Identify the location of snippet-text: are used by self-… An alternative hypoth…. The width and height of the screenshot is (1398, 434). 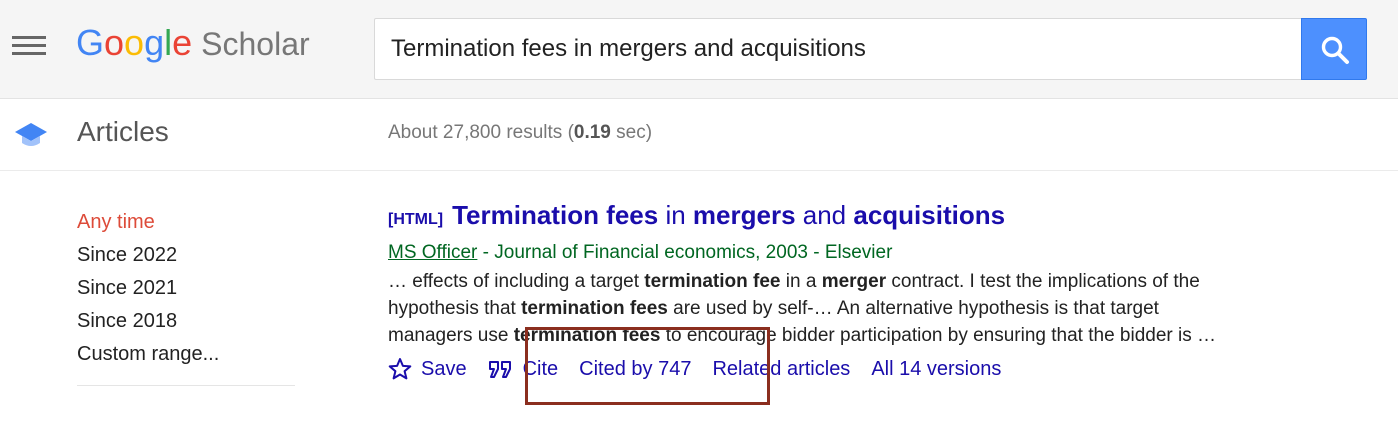
(913, 308).